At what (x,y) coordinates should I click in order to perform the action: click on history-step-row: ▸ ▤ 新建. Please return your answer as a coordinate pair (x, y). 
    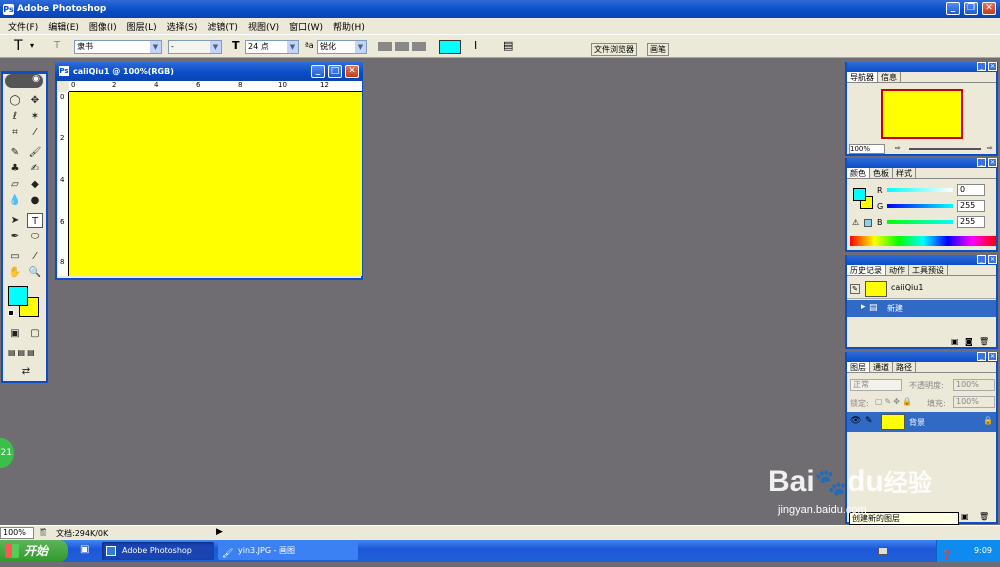
    Looking at the image, I should click on (921, 308).